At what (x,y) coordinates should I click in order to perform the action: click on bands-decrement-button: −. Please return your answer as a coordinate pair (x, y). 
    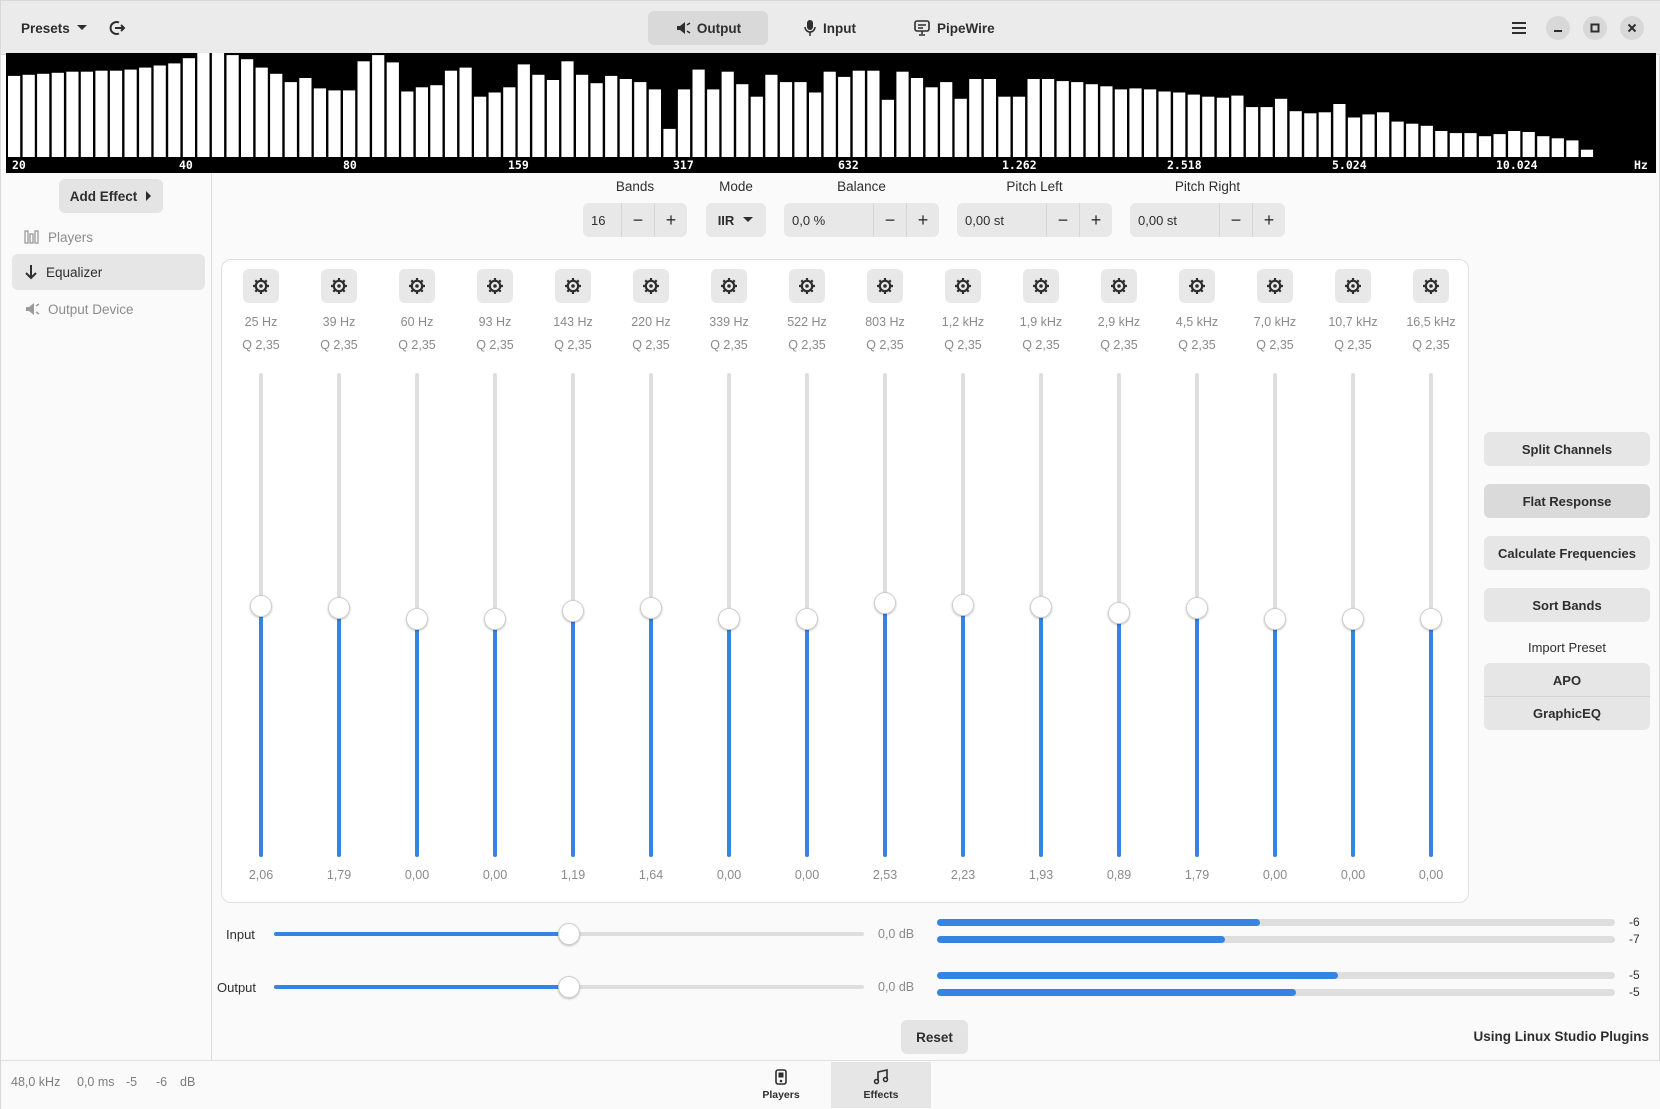
    Looking at the image, I should click on (637, 220).